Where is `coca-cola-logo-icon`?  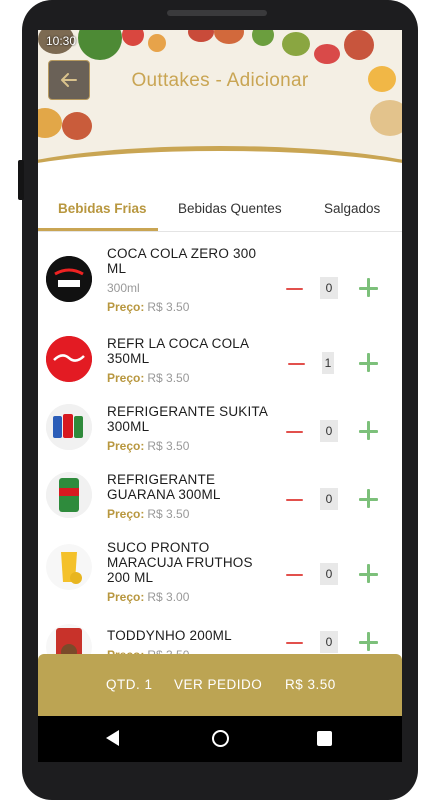
coca-cola-logo-icon is located at coordinates (69, 359).